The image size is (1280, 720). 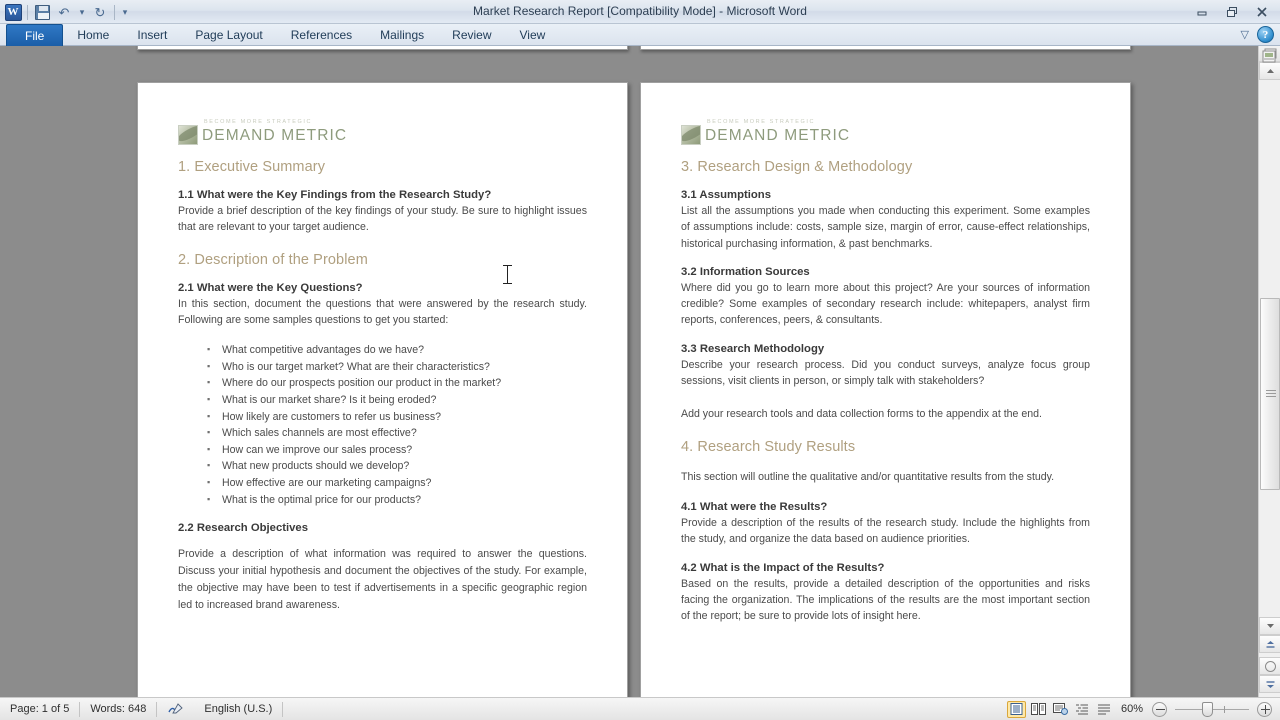 What do you see at coordinates (797, 167) in the screenshot?
I see `heading-research-design: 3. Research Design & Methodology` at bounding box center [797, 167].